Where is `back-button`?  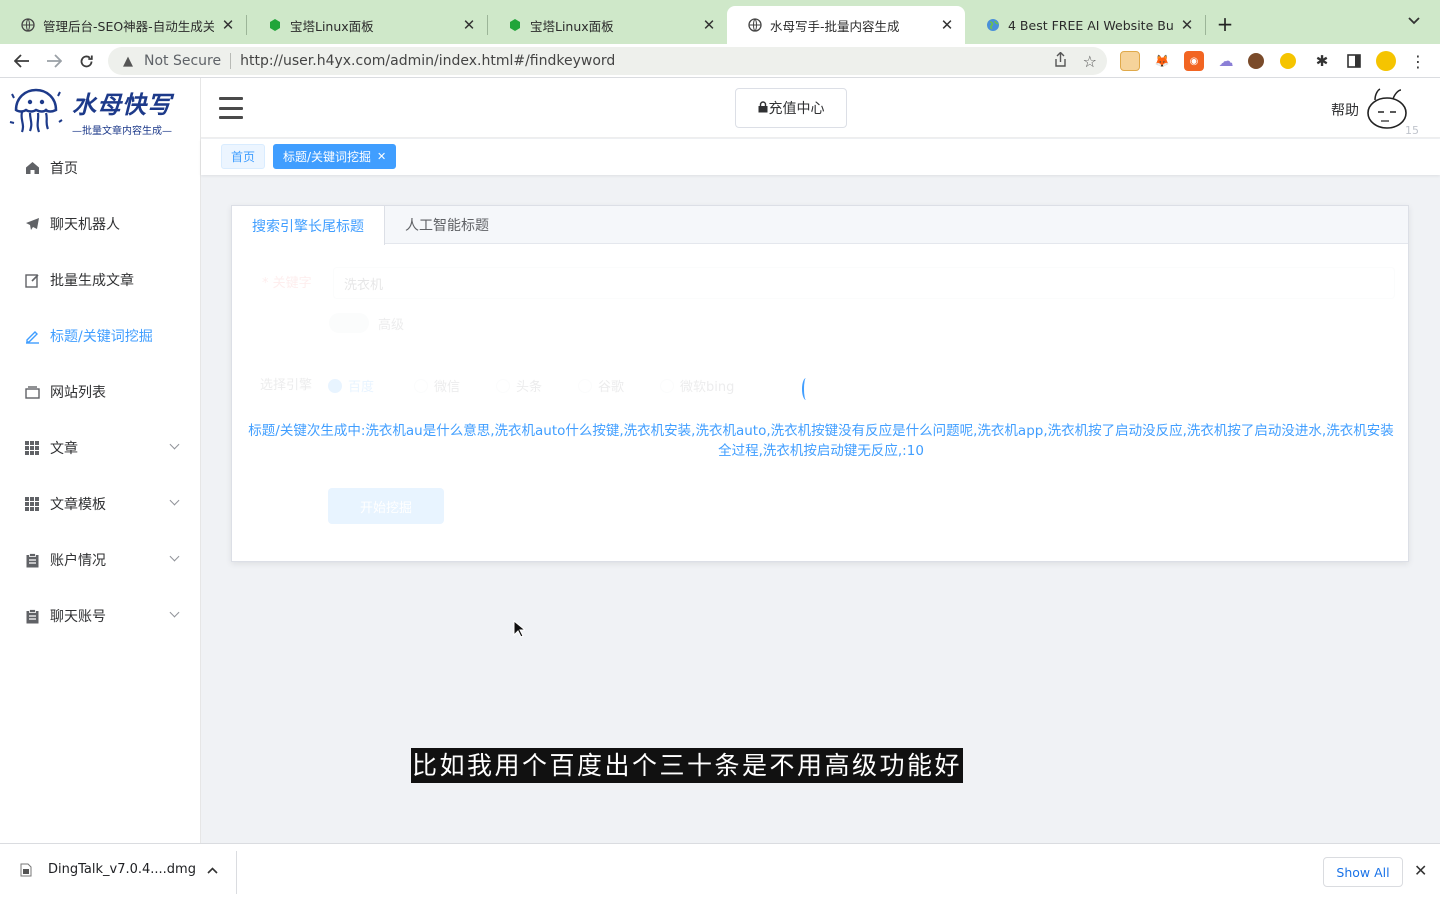 back-button is located at coordinates (22, 61).